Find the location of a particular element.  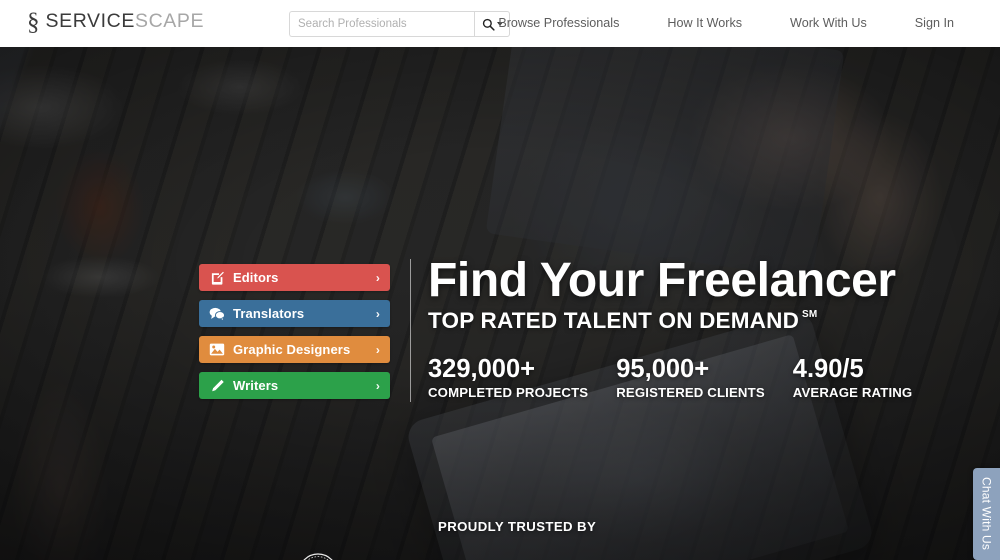

hero-divider is located at coordinates (410, 330).